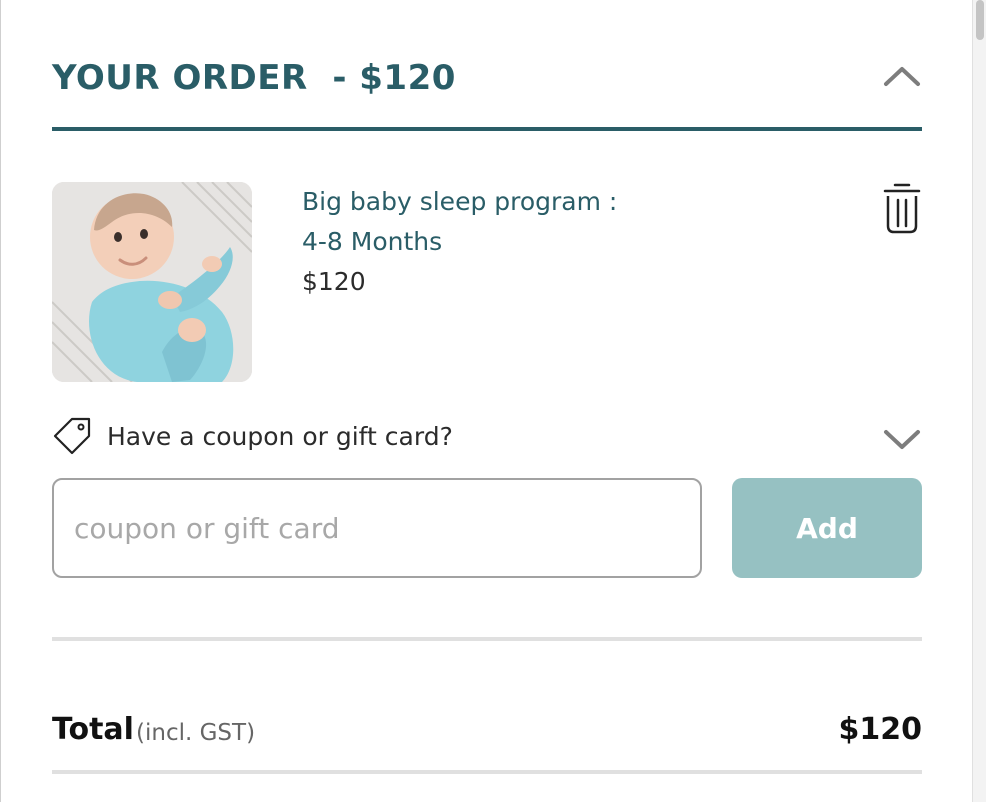  I want to click on chevron-up-icon, so click(902, 76).